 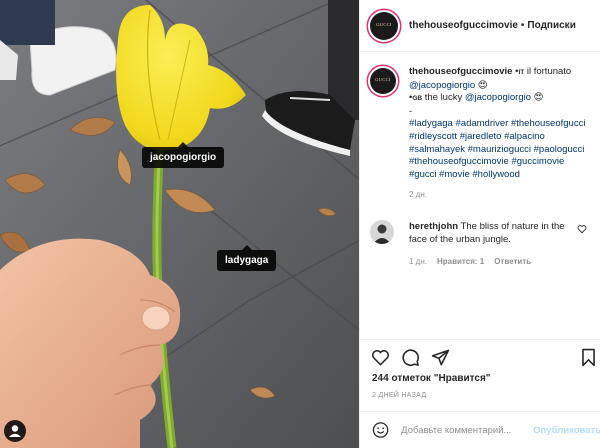 I want to click on hashtag-link: #ladygaga, so click(x=431, y=123).